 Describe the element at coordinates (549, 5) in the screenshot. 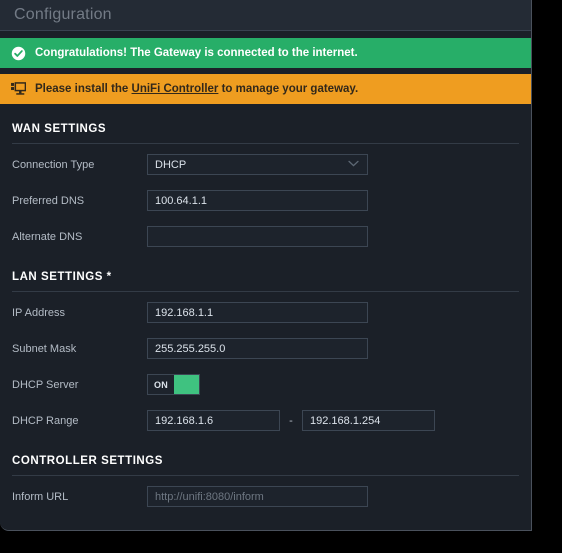

I see `window-shadow-topright` at that location.